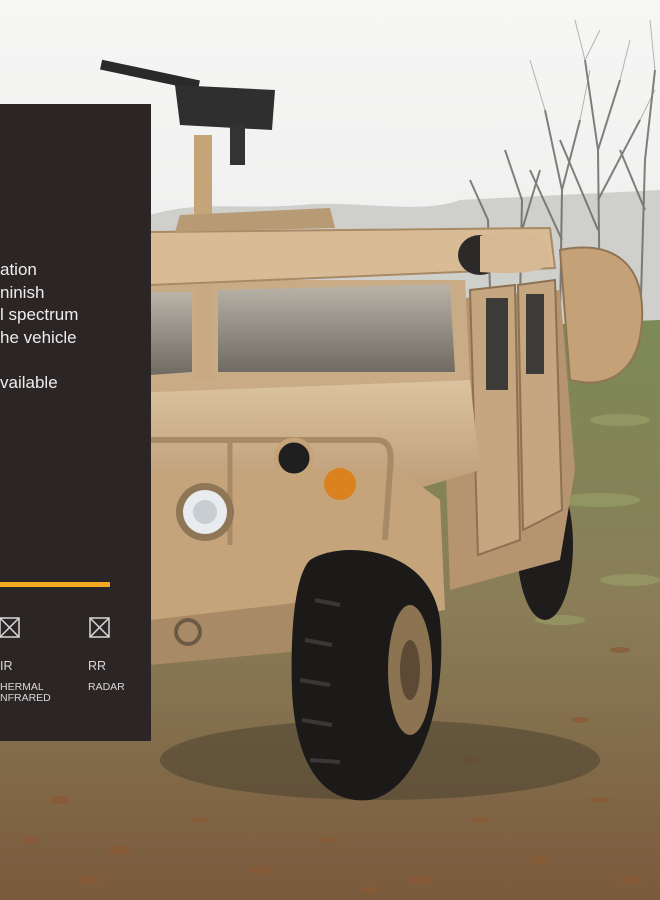 The height and width of the screenshot is (900, 660). What do you see at coordinates (38, 337) in the screenshot?
I see `body-line: he vehicle` at bounding box center [38, 337].